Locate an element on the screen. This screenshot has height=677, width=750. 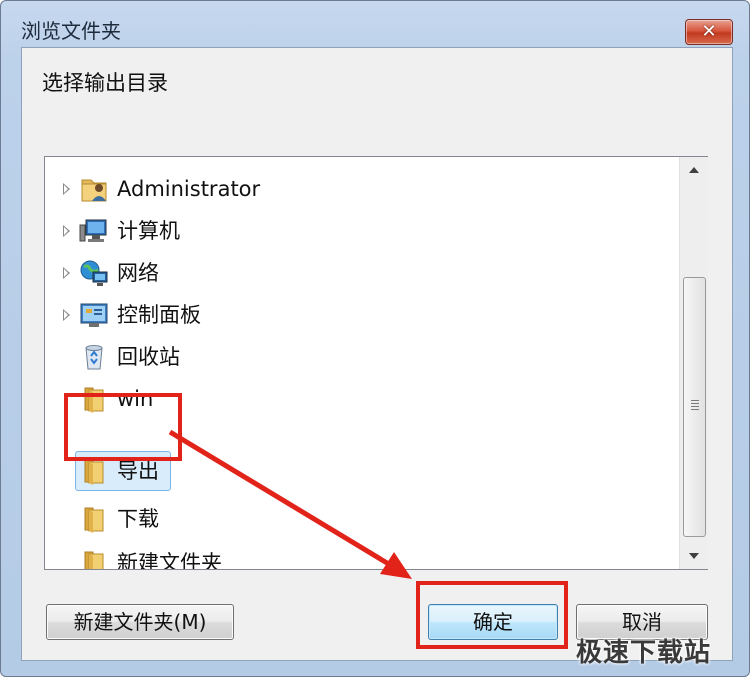
selected-folder-highlight-box is located at coordinates (123, 427).